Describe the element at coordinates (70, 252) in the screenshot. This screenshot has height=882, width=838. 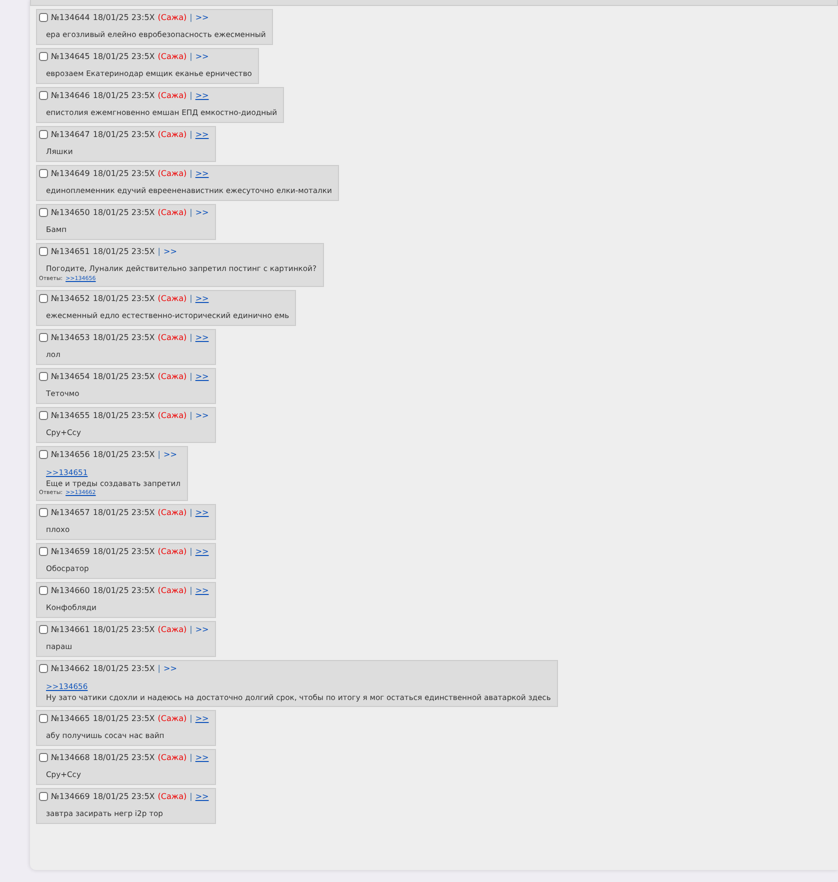
I see `post-number: №134651` at that location.